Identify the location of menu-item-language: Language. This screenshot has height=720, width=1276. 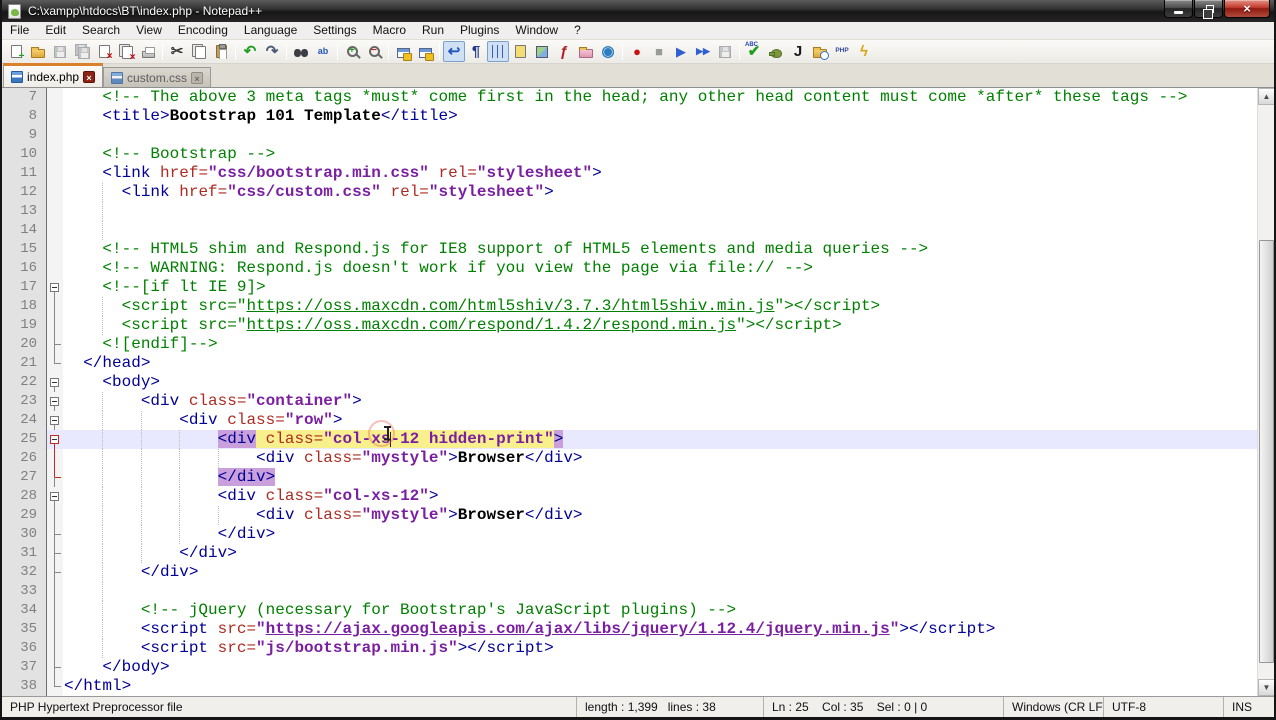
(270, 30).